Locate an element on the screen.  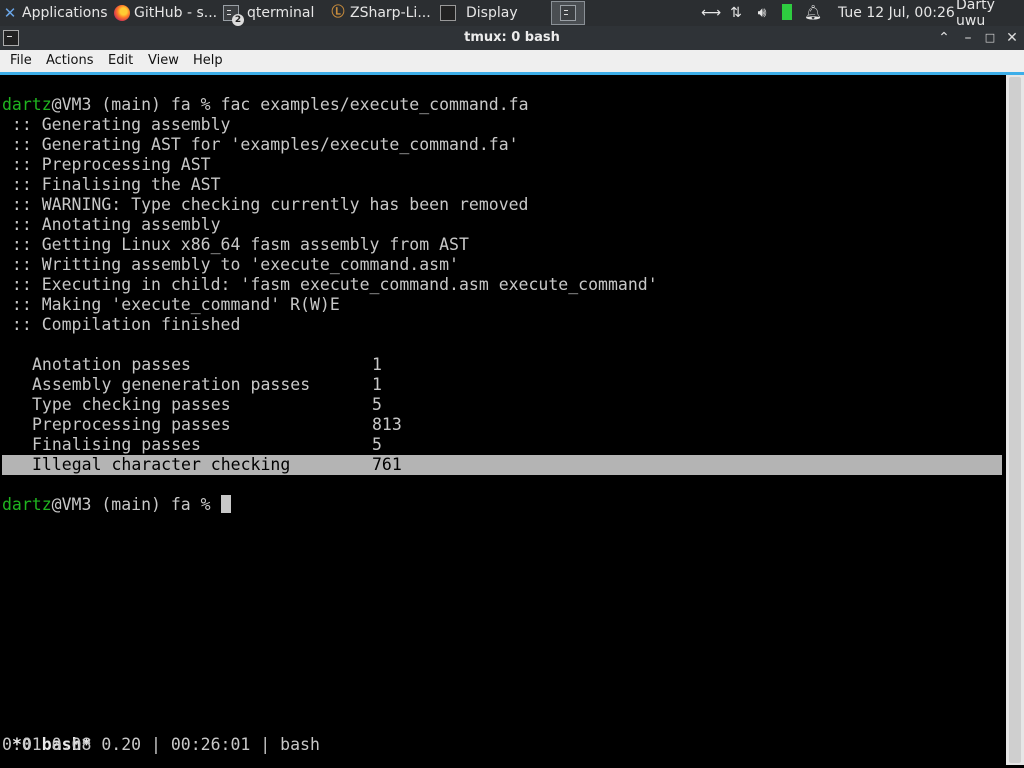
menu-file: File is located at coordinates (21, 60).